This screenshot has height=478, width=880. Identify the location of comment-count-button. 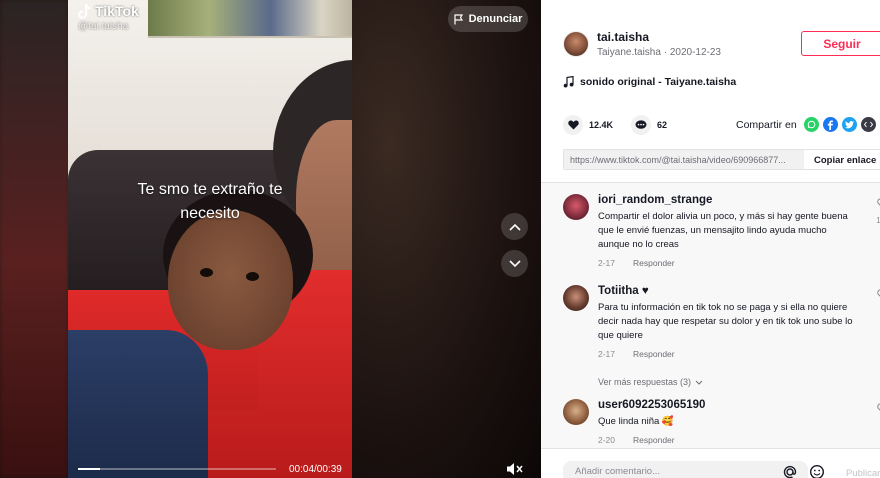
(641, 125).